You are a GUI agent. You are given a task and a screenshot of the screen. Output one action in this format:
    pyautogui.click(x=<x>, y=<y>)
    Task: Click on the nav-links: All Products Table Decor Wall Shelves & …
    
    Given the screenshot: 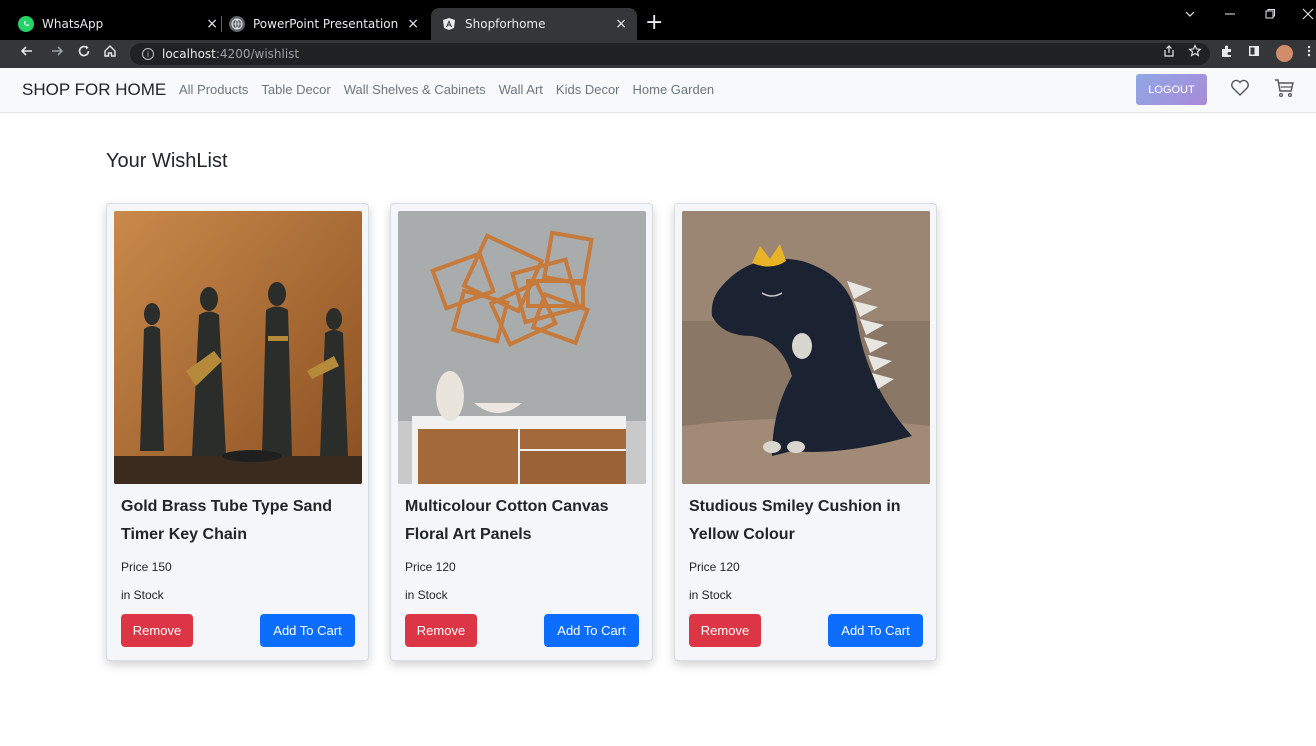 What is the action you would take?
    pyautogui.click(x=453, y=89)
    